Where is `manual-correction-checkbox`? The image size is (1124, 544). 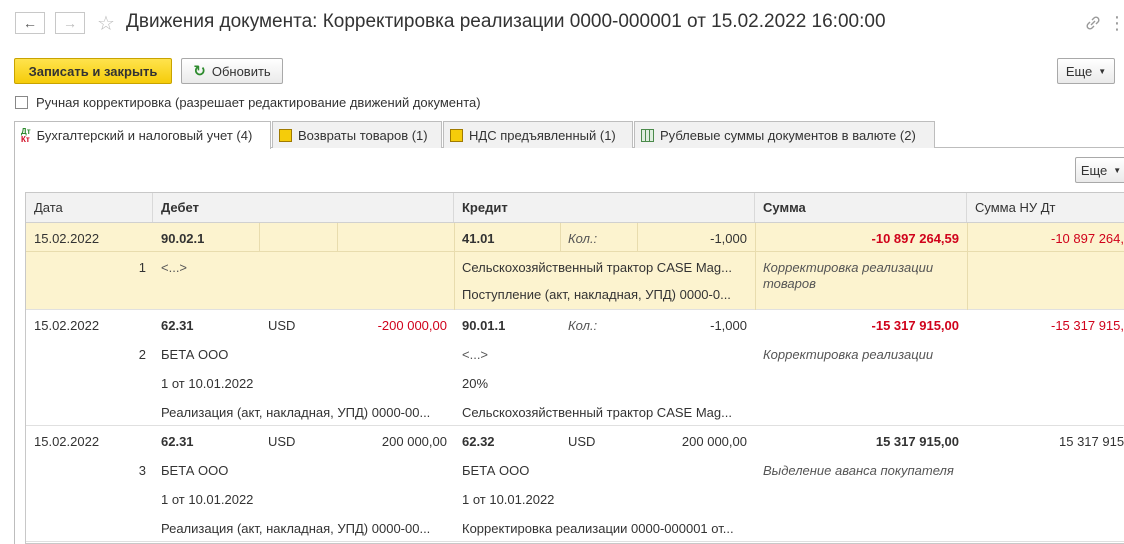
manual-correction-checkbox is located at coordinates (21, 102).